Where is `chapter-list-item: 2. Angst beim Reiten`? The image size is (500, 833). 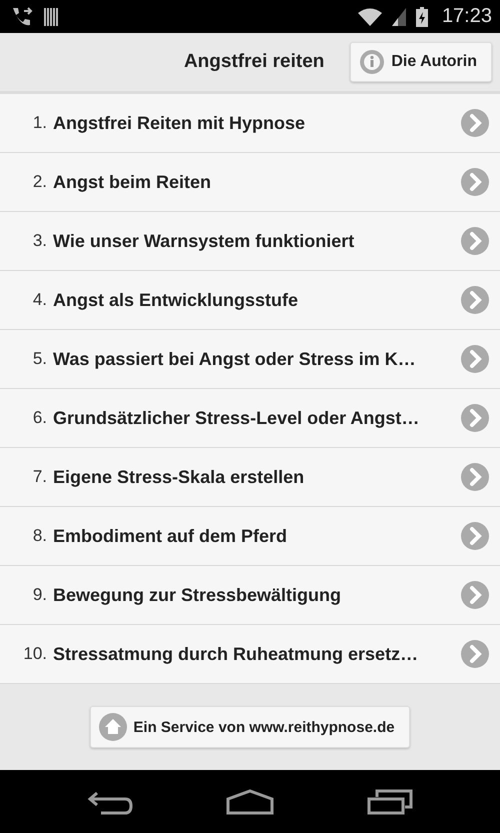
chapter-list-item: 2. Angst beim Reiten is located at coordinates (250, 182).